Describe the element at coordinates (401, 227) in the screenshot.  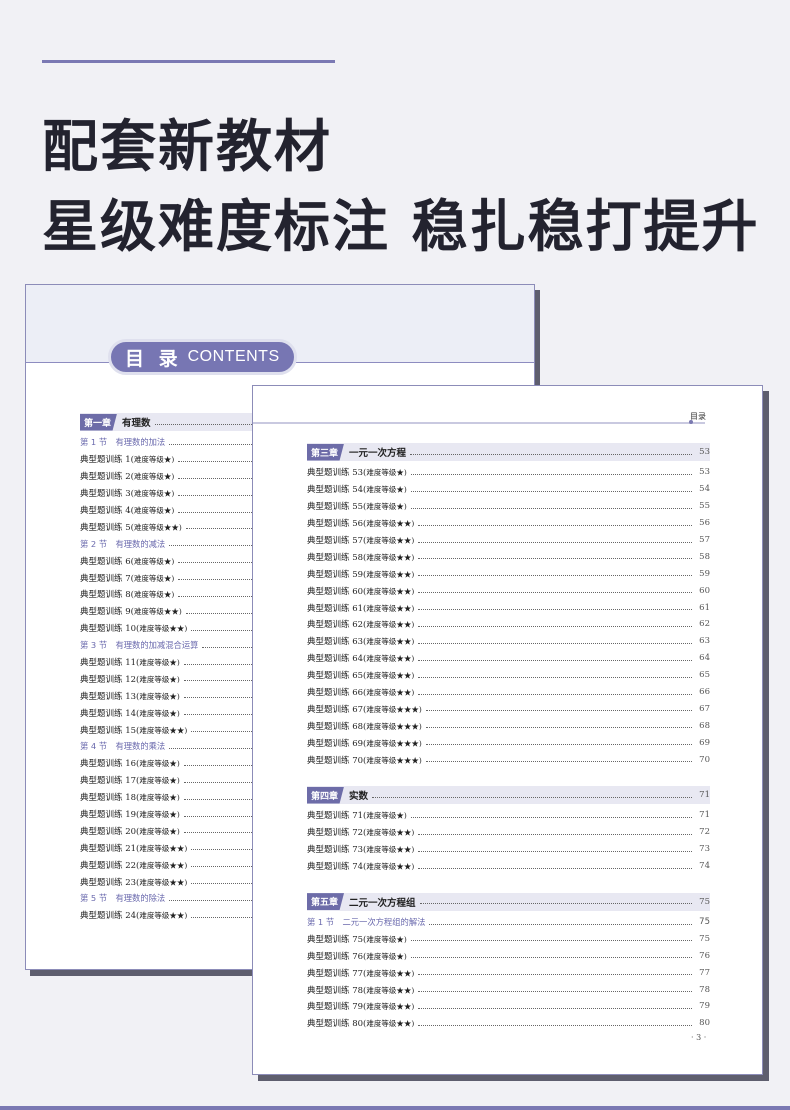
I see `headline-line-2: 星级难度标注 稳扎稳打提升` at that location.